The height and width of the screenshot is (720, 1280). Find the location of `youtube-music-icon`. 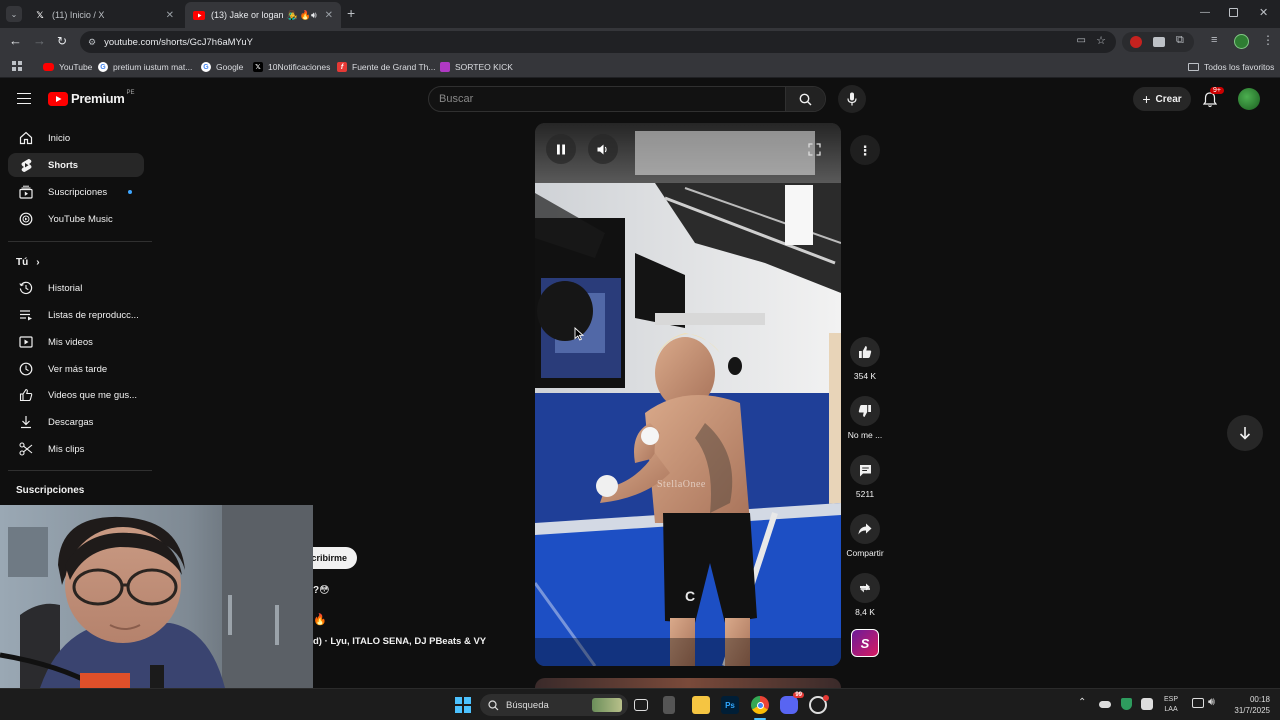

youtube-music-icon is located at coordinates (26, 219).